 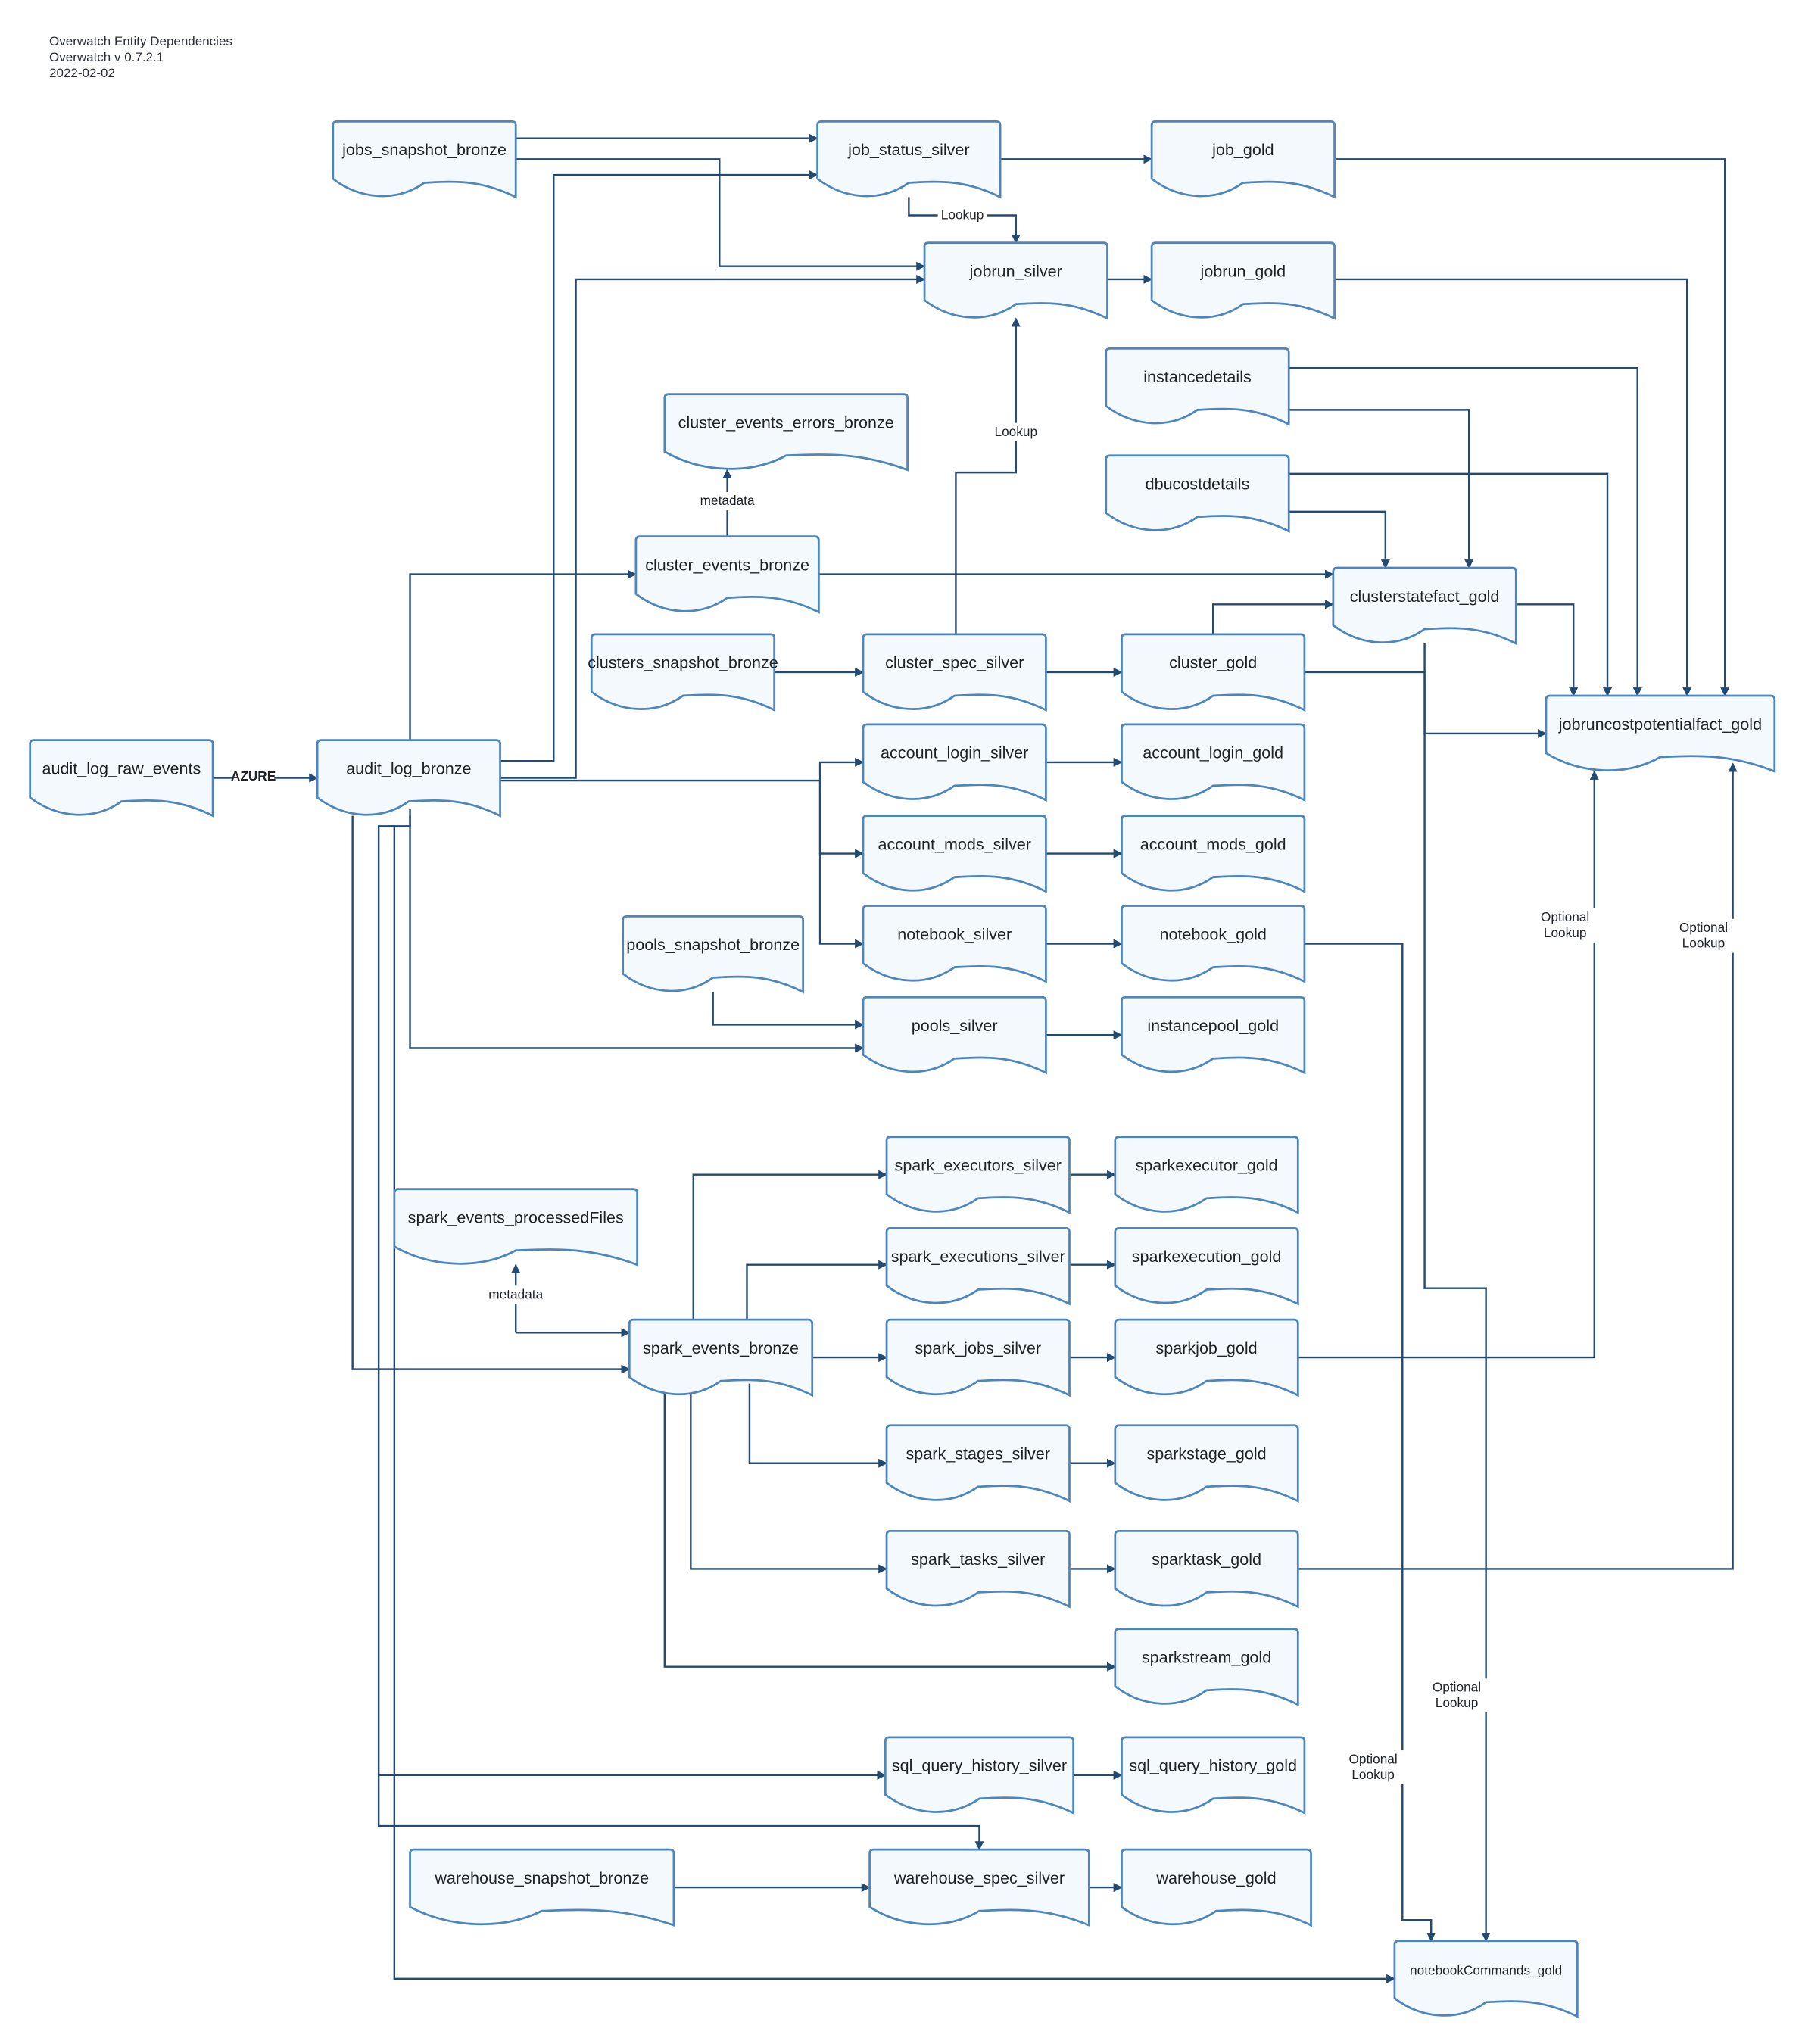 What do you see at coordinates (1216, 1888) in the screenshot?
I see `node-warehouse-gold: warehouse_gold` at bounding box center [1216, 1888].